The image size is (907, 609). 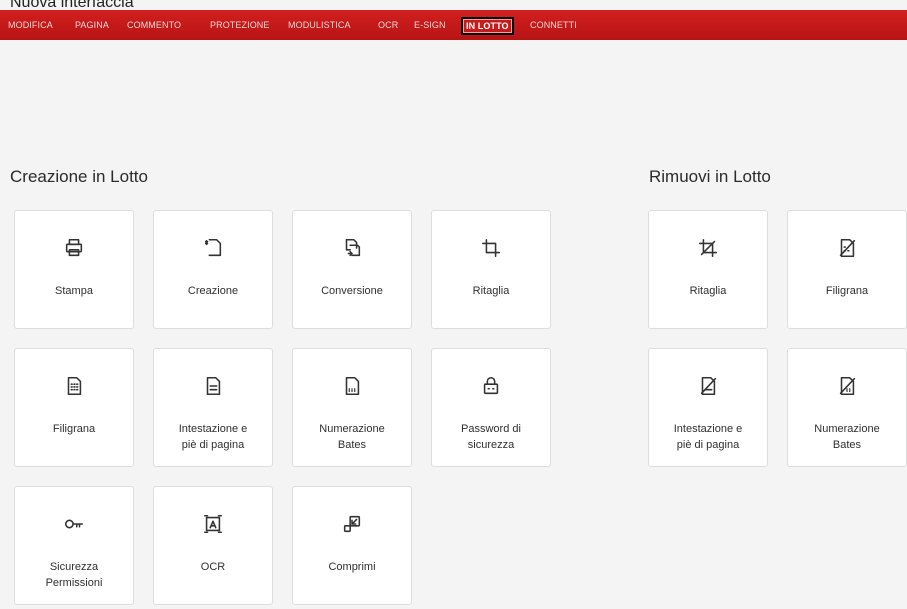 I want to click on rimuovi-intestazione-card: Intestazione e piè di pagina, so click(x=708, y=407).